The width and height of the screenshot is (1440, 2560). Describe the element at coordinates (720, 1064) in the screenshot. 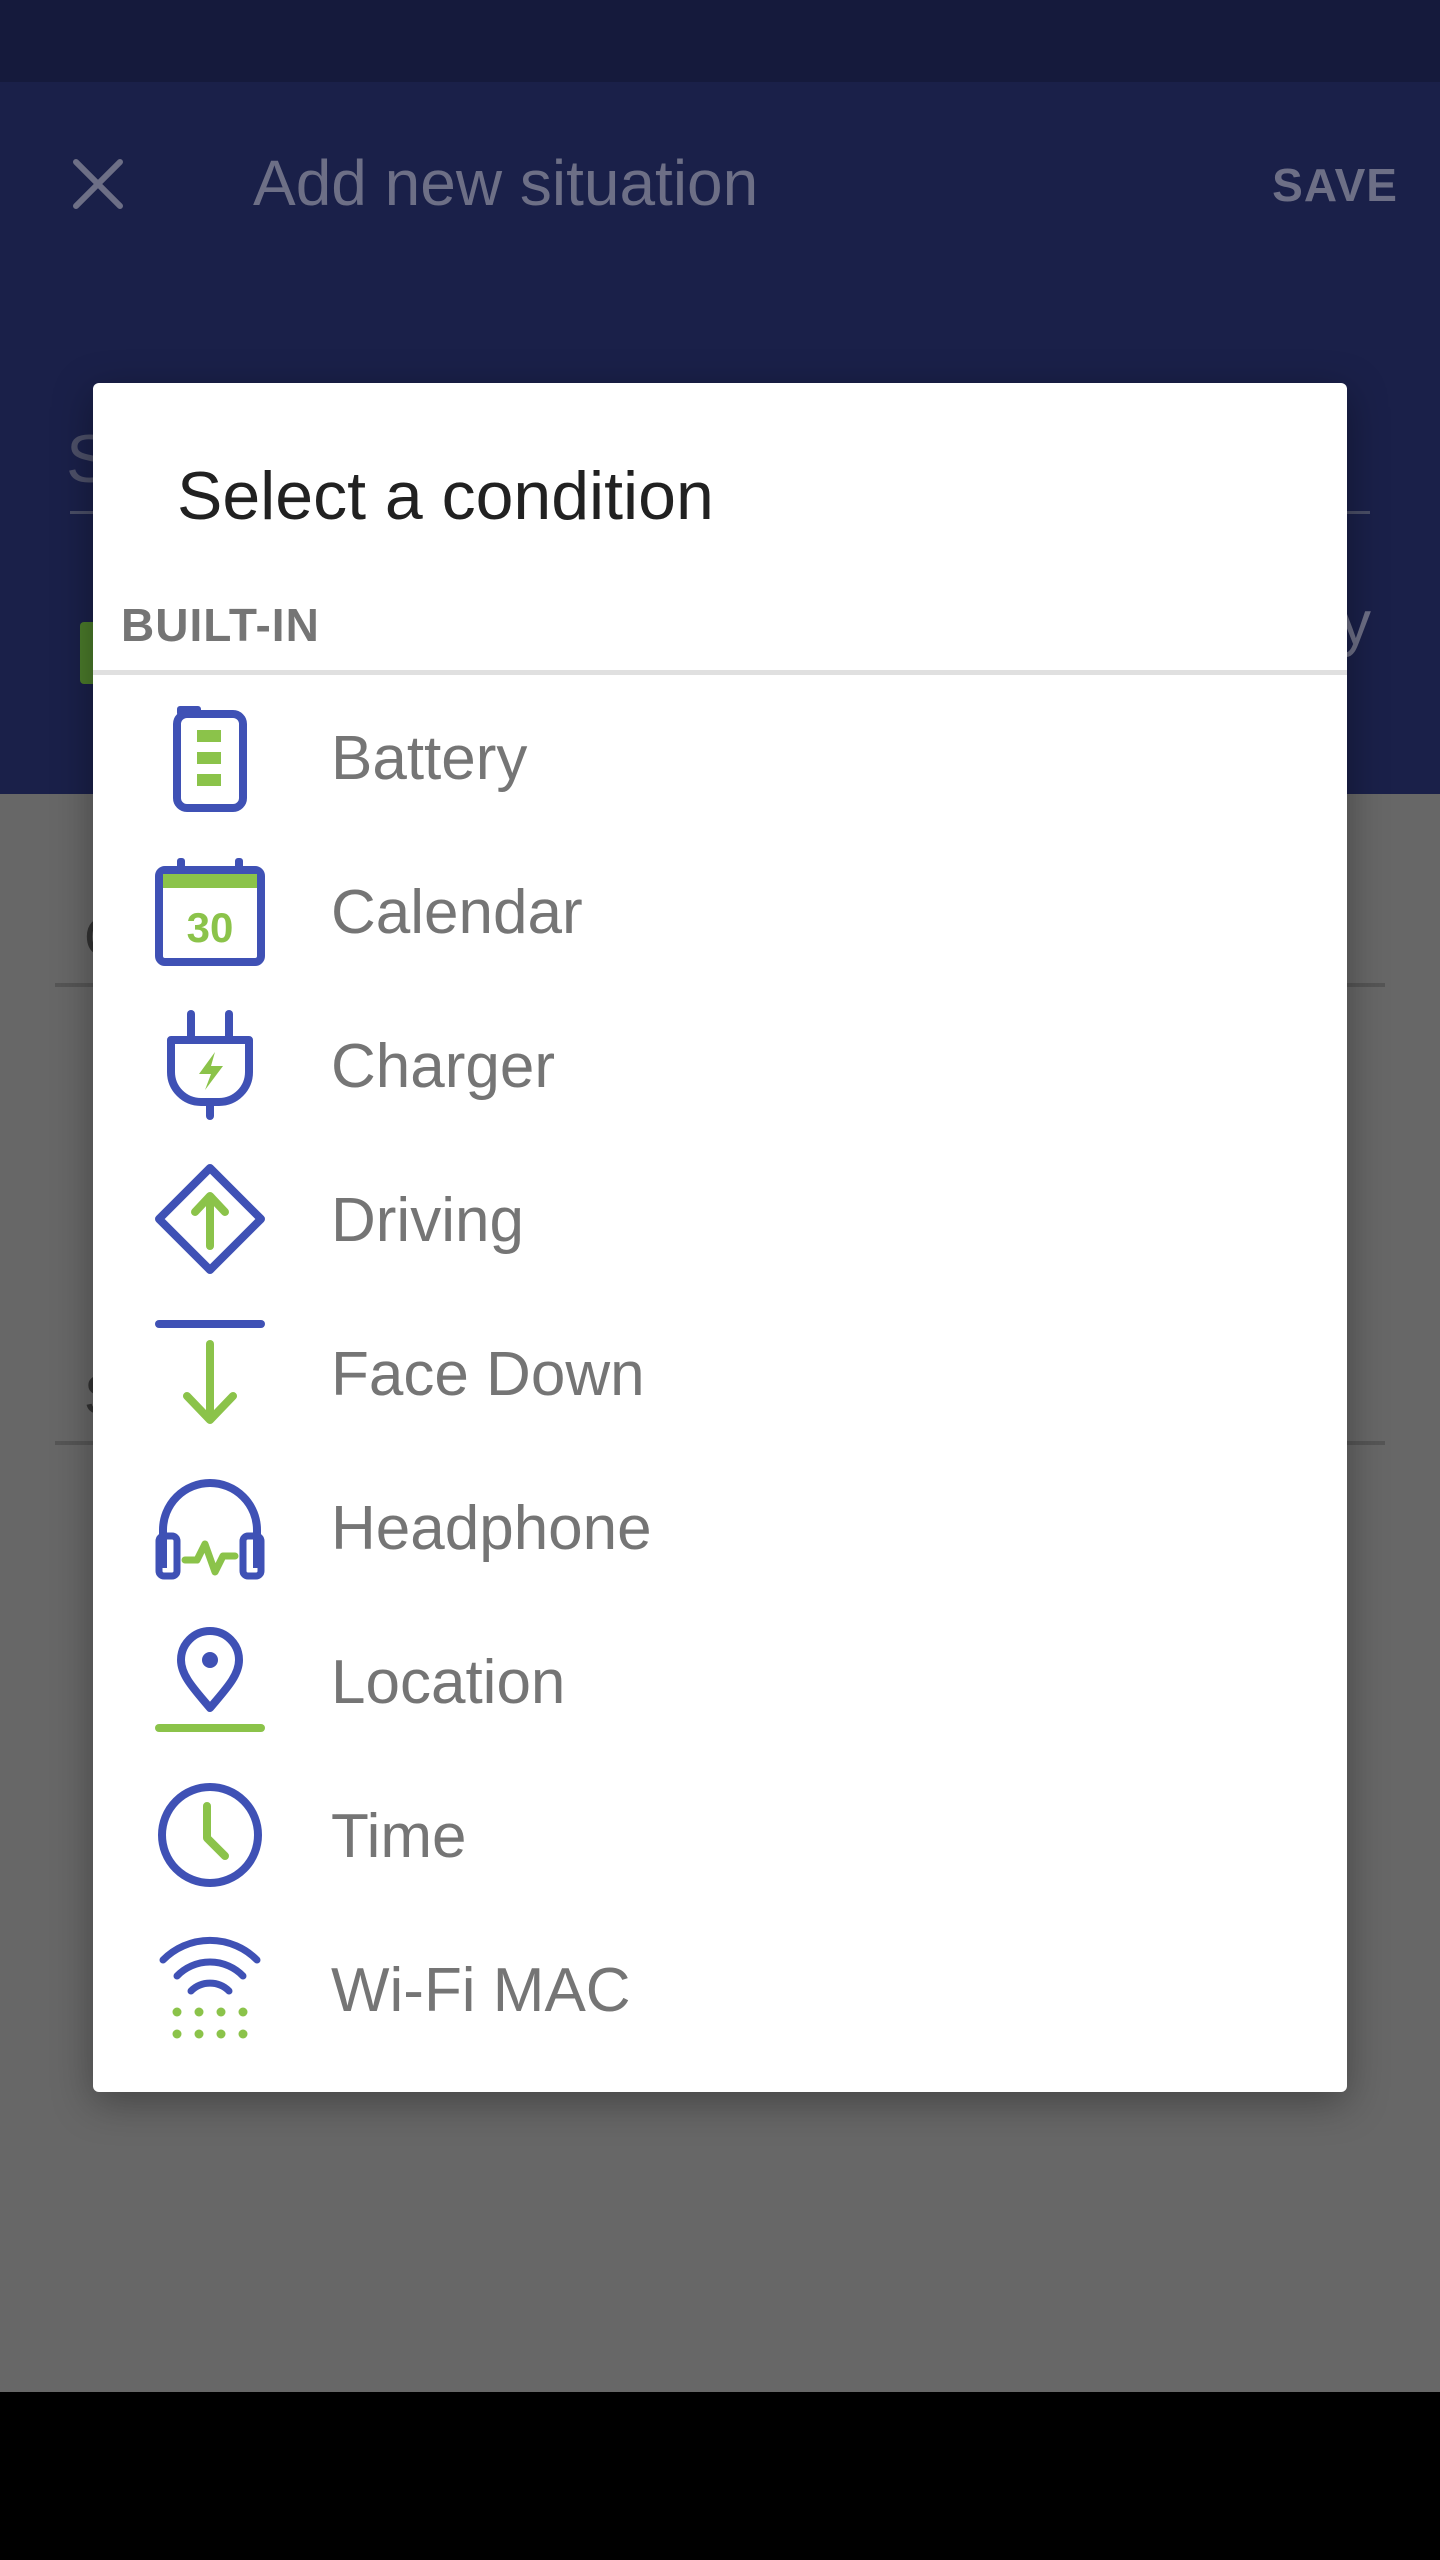

I see `condition-item-charger: Charger` at that location.